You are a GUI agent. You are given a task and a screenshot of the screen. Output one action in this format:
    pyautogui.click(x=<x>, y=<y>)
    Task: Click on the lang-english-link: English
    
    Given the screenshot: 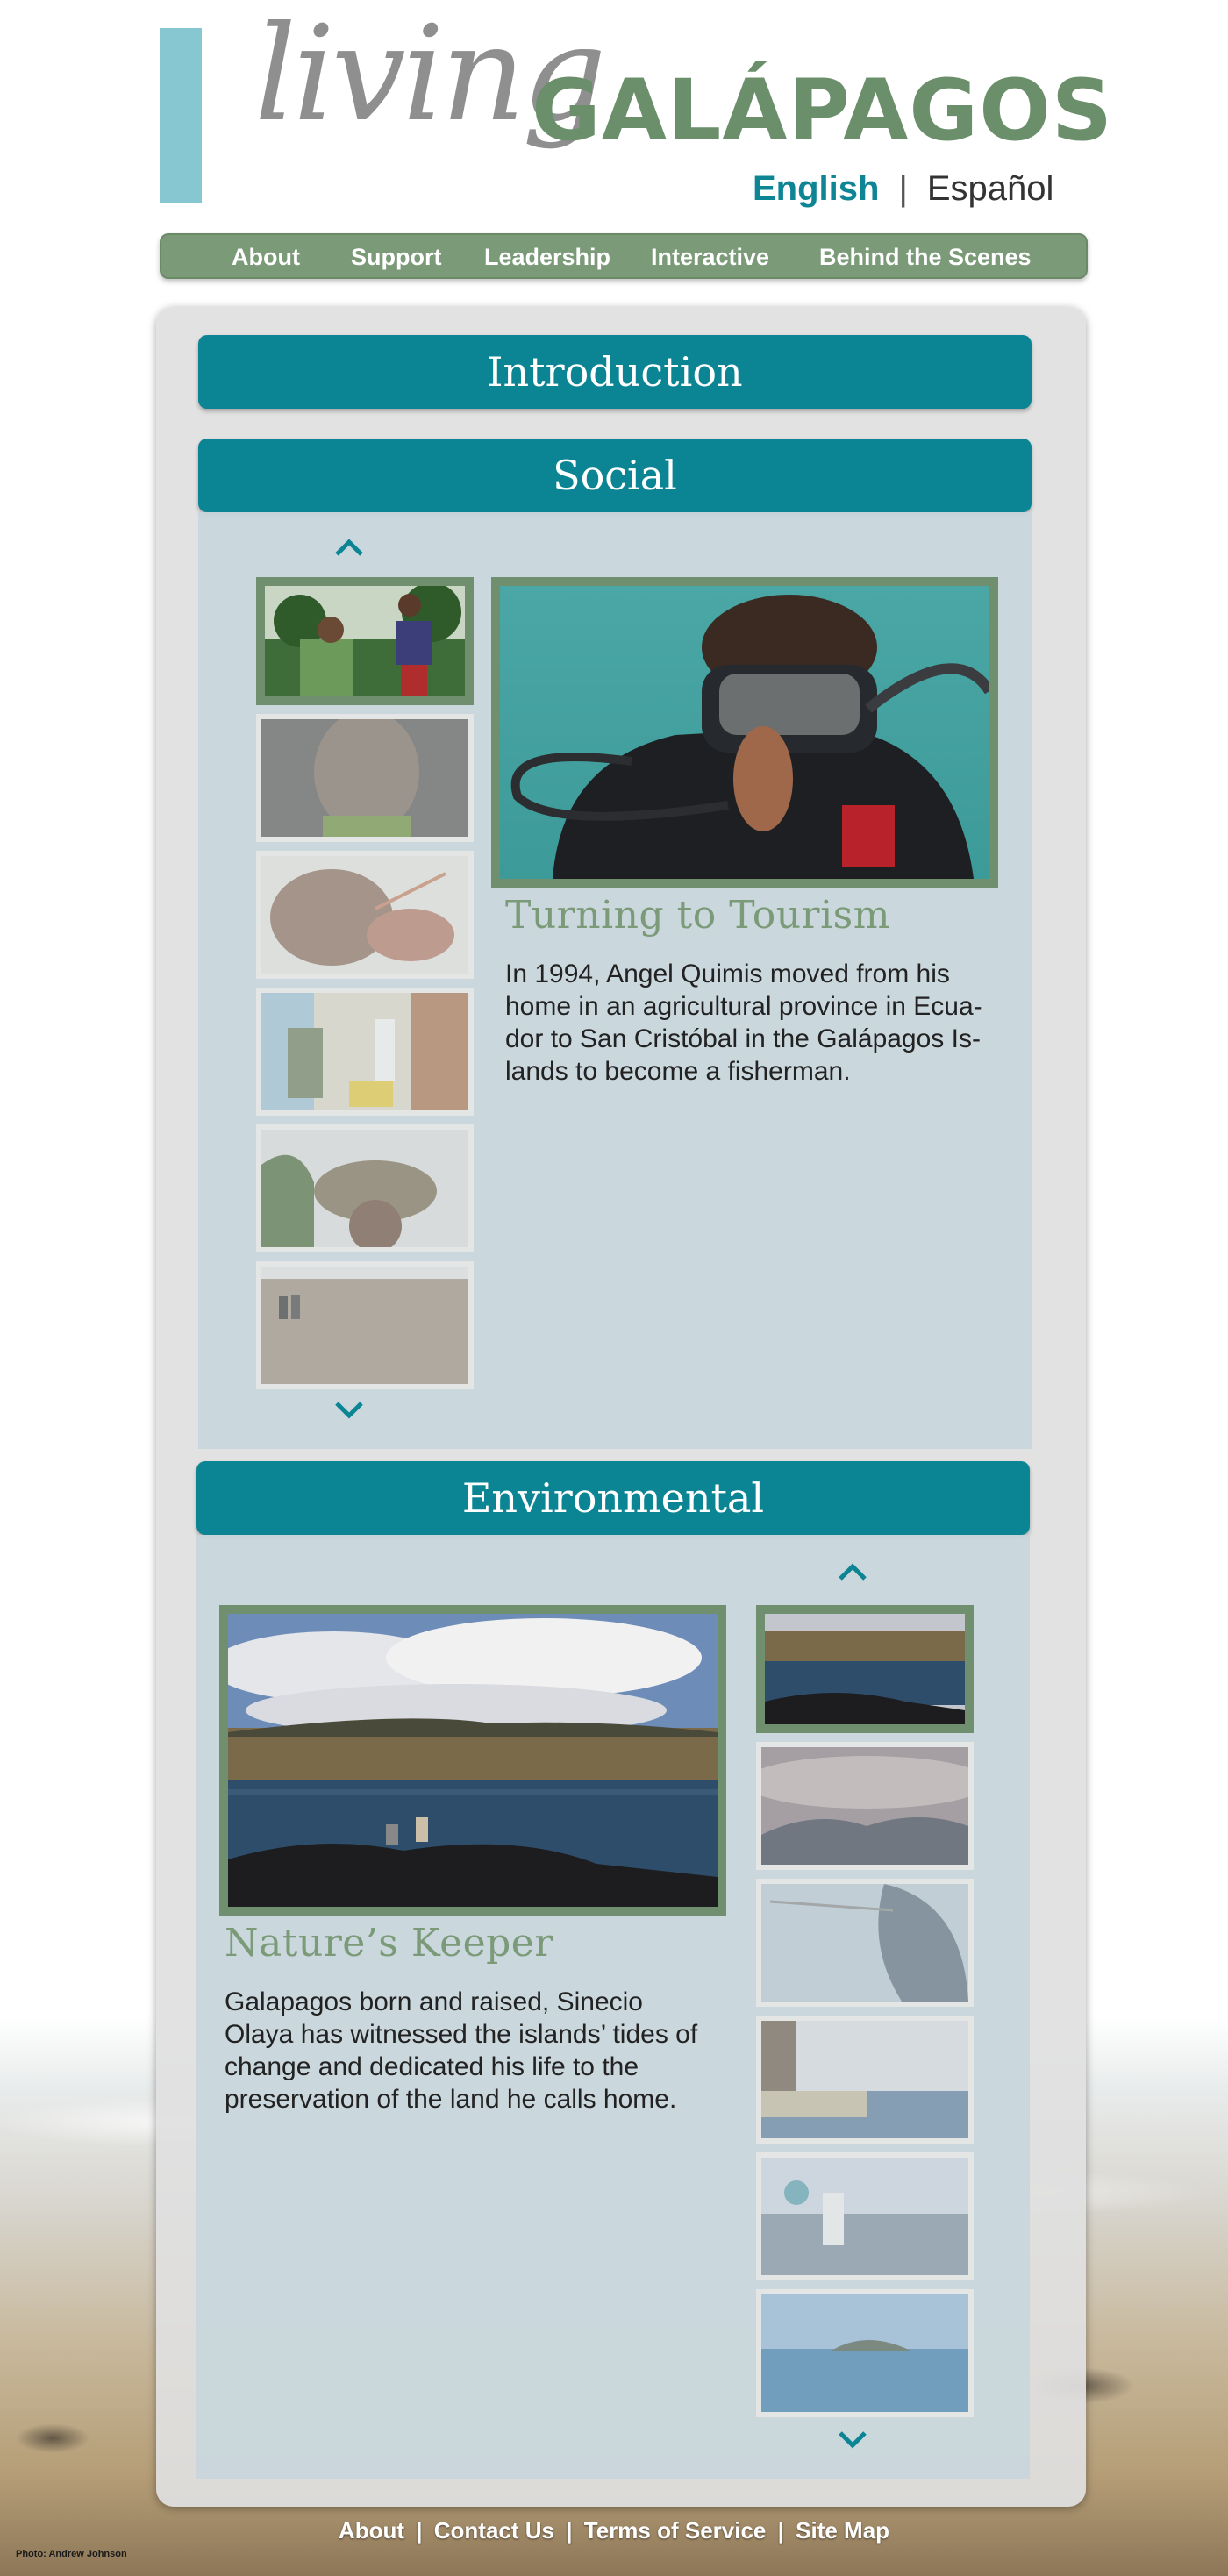 What is the action you would take?
    pyautogui.click(x=816, y=189)
    